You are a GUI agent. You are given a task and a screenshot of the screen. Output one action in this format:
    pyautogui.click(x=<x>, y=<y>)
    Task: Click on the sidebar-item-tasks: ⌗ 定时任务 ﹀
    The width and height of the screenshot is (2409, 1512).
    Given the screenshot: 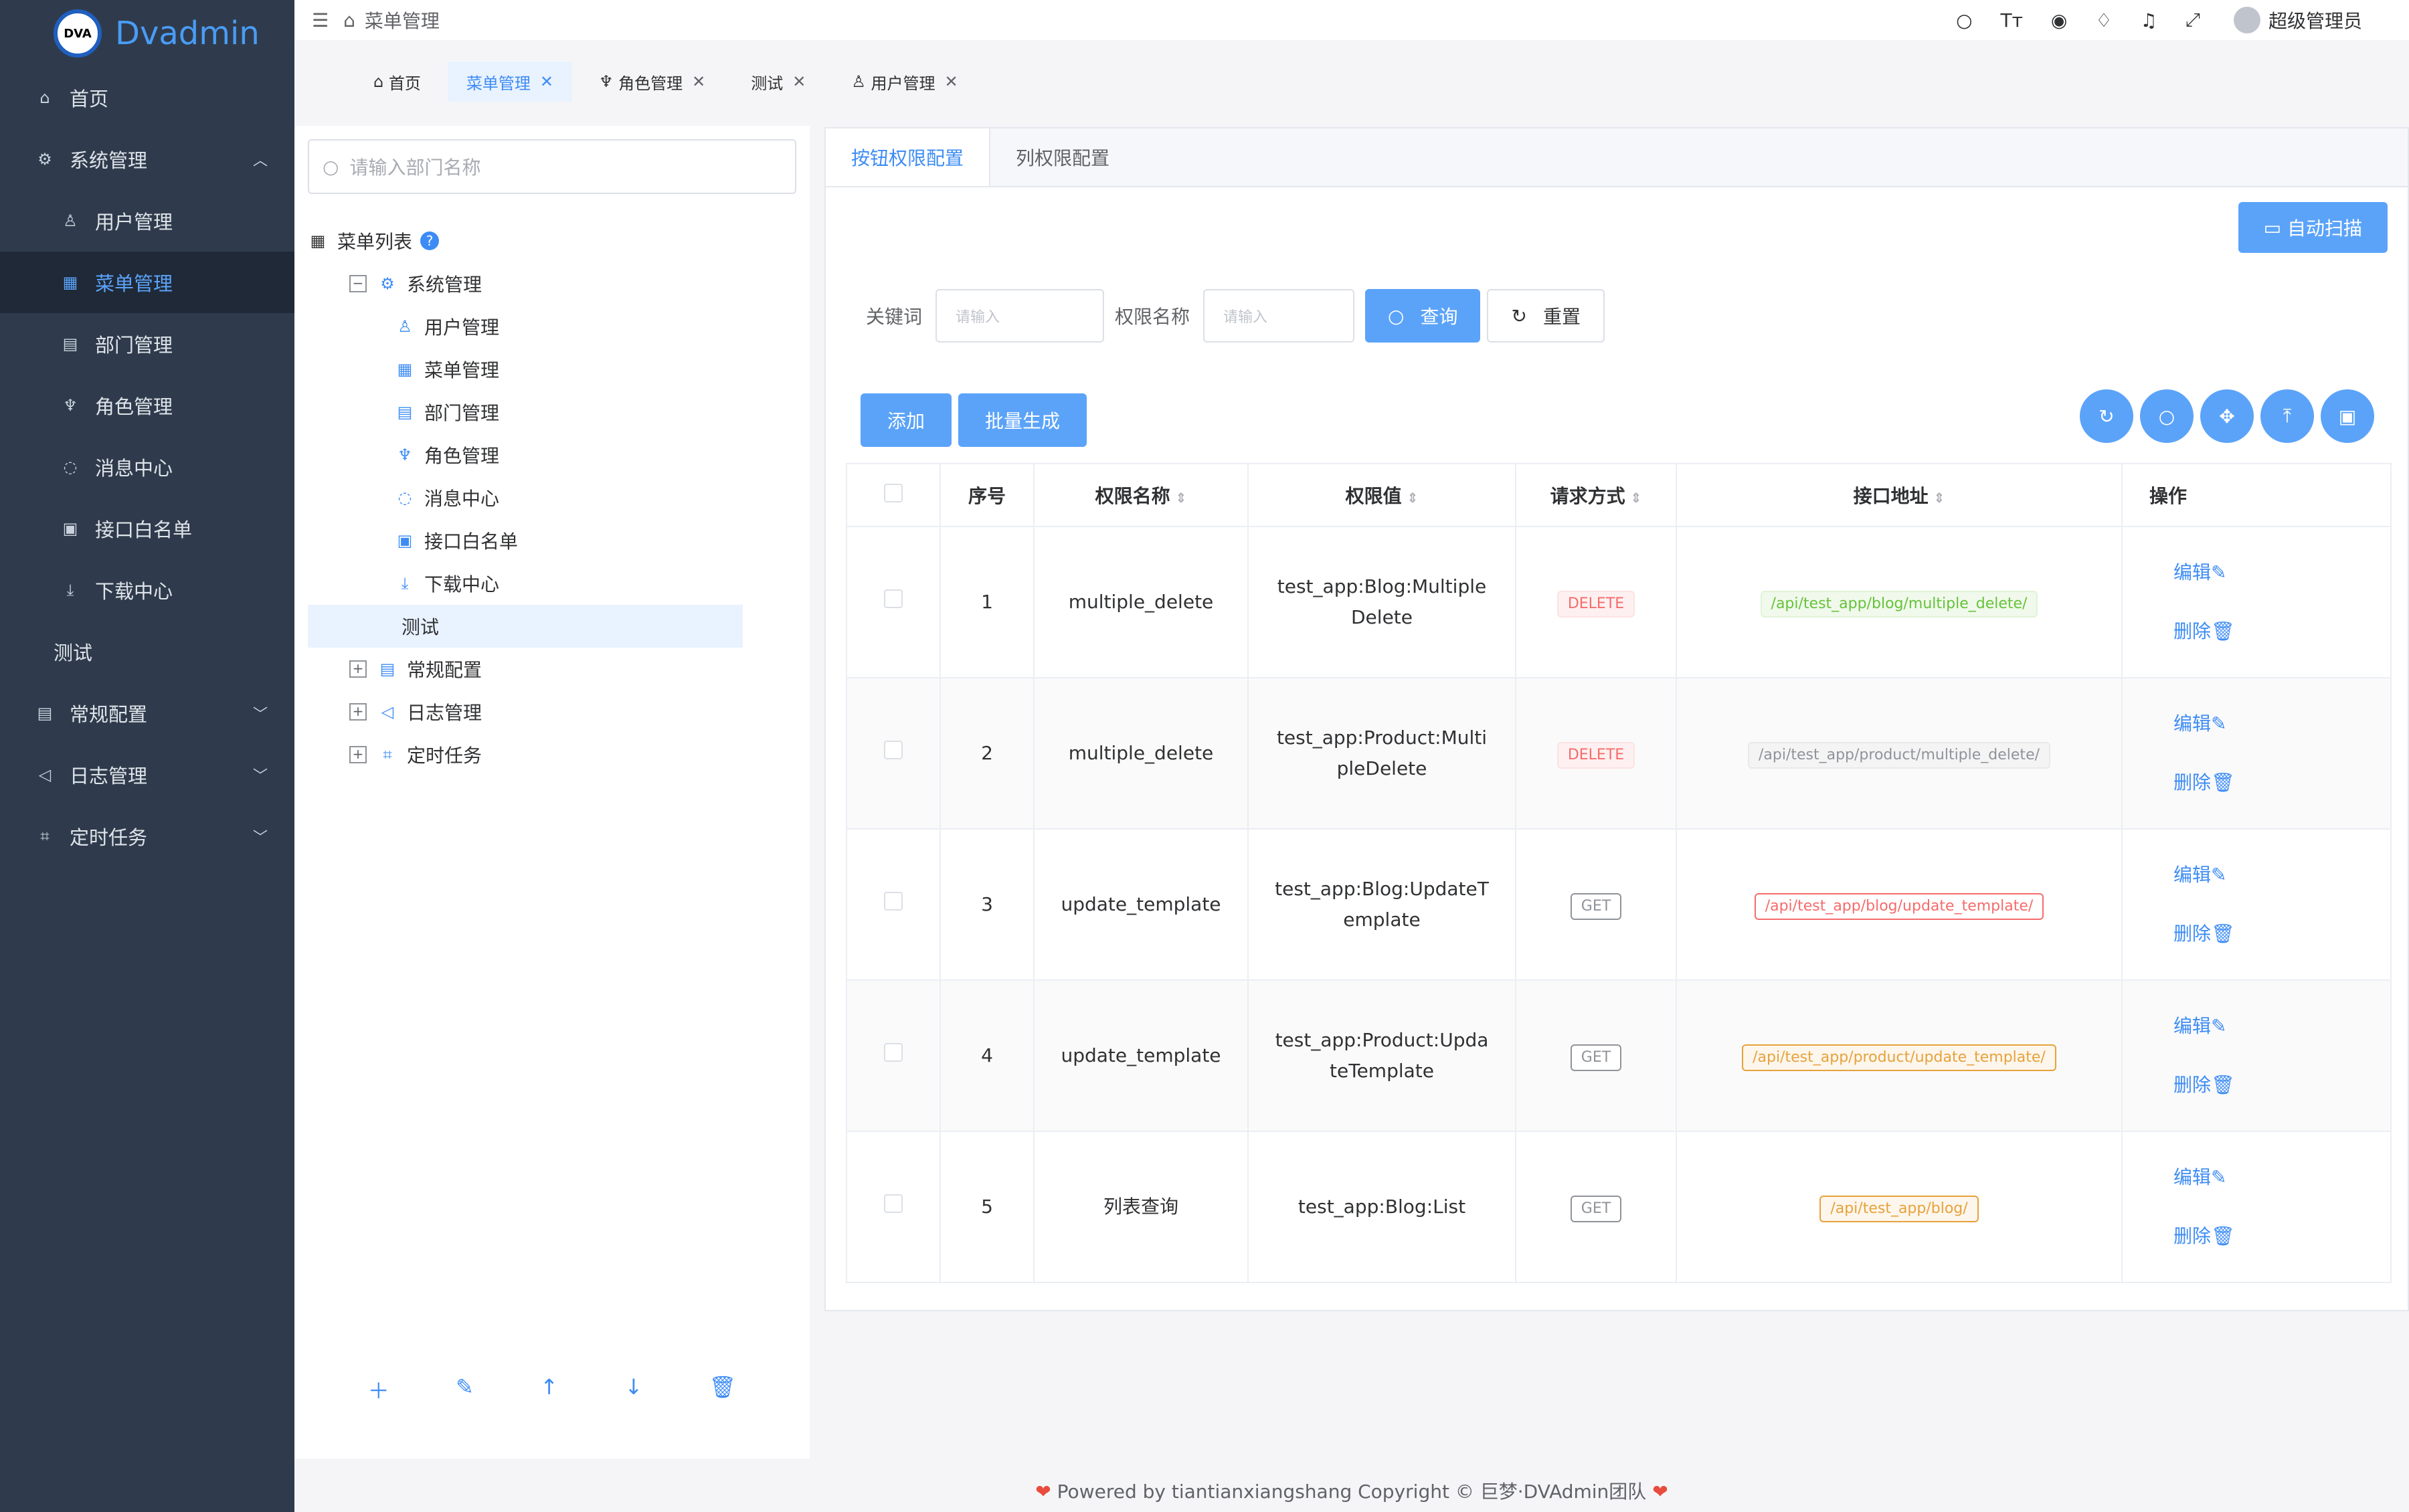 What is the action you would take?
    pyautogui.click(x=147, y=837)
    